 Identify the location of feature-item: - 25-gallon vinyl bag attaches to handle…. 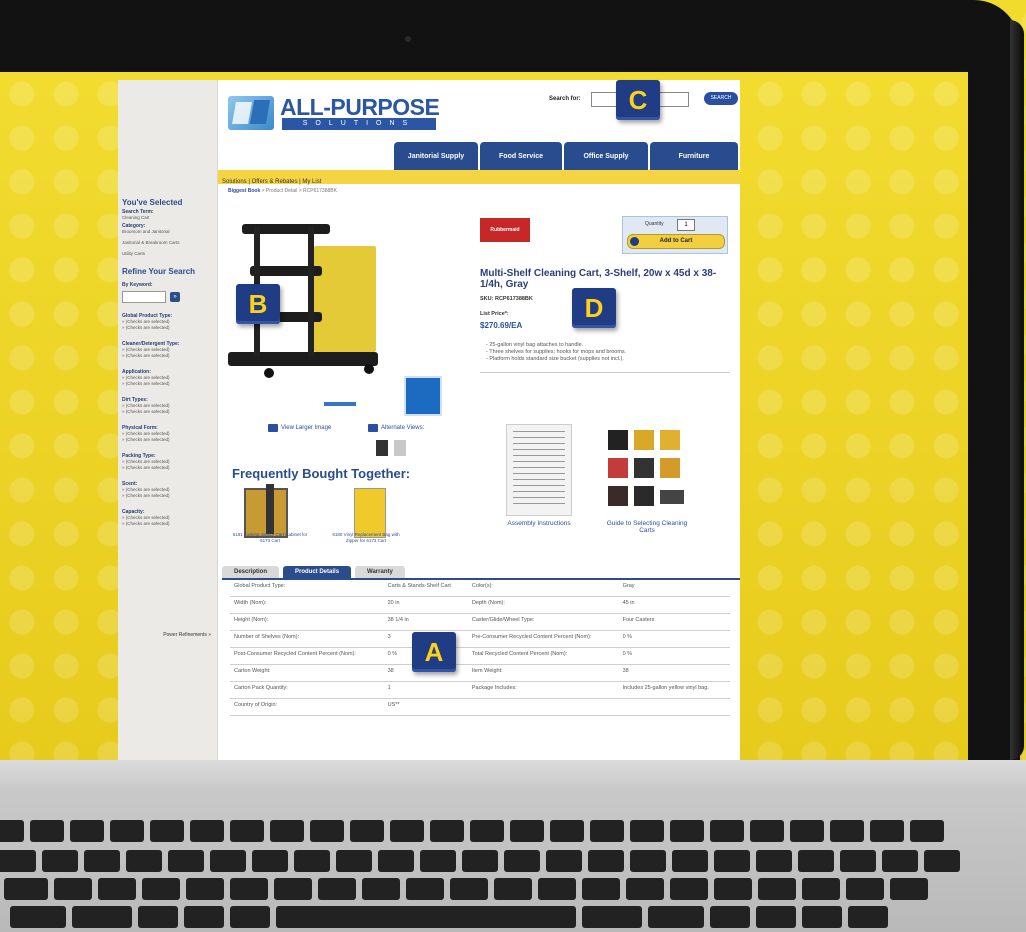
(535, 345).